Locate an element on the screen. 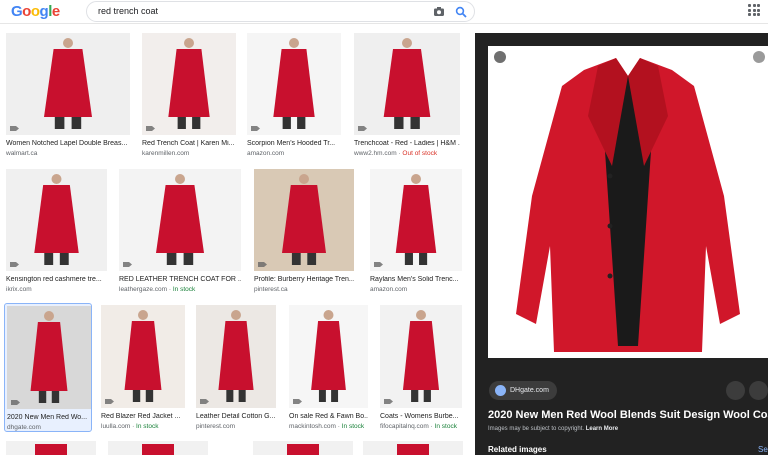 The height and width of the screenshot is (455, 768). search-input: red trench coat is located at coordinates (128, 11).